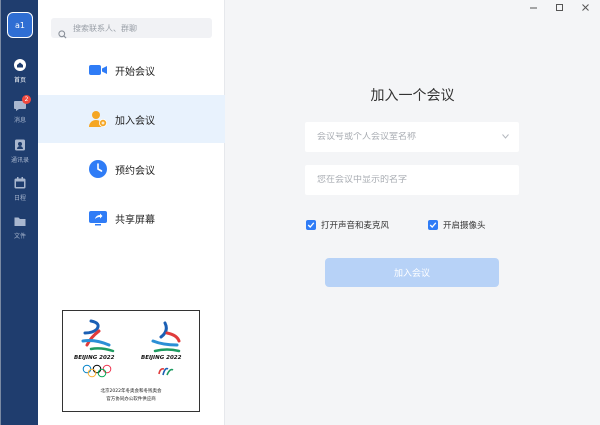 The image size is (600, 425). Describe the element at coordinates (97, 371) in the screenshot. I see `olympic-rings-icon` at that location.